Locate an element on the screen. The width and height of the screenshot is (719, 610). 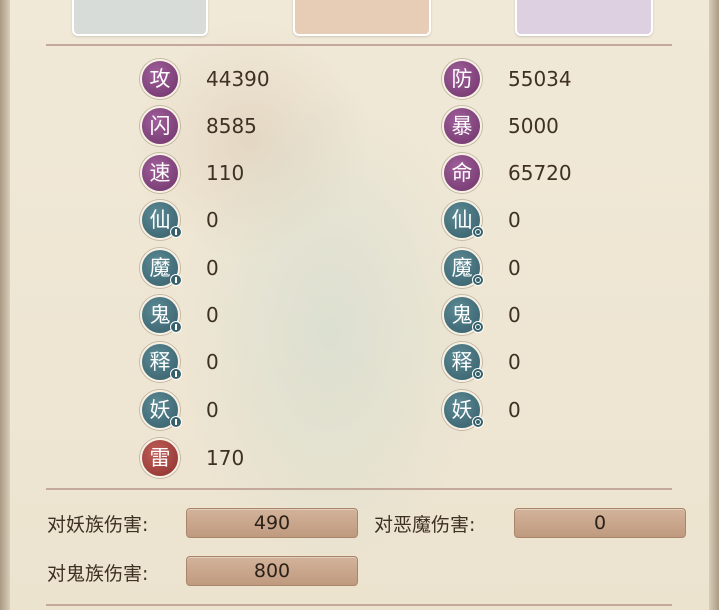
top-card-grey is located at coordinates (140, 18).